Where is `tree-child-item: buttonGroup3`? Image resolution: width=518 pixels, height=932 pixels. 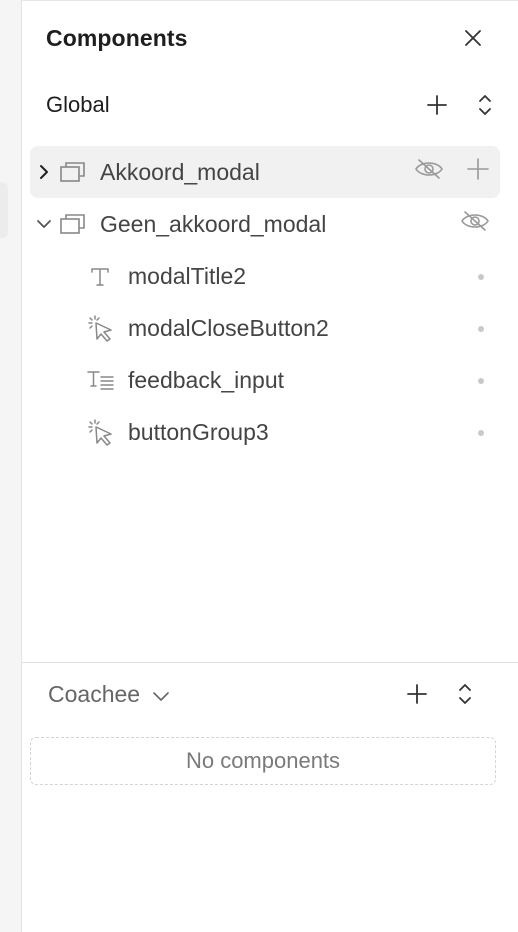 tree-child-item: buttonGroup3 is located at coordinates (265, 432).